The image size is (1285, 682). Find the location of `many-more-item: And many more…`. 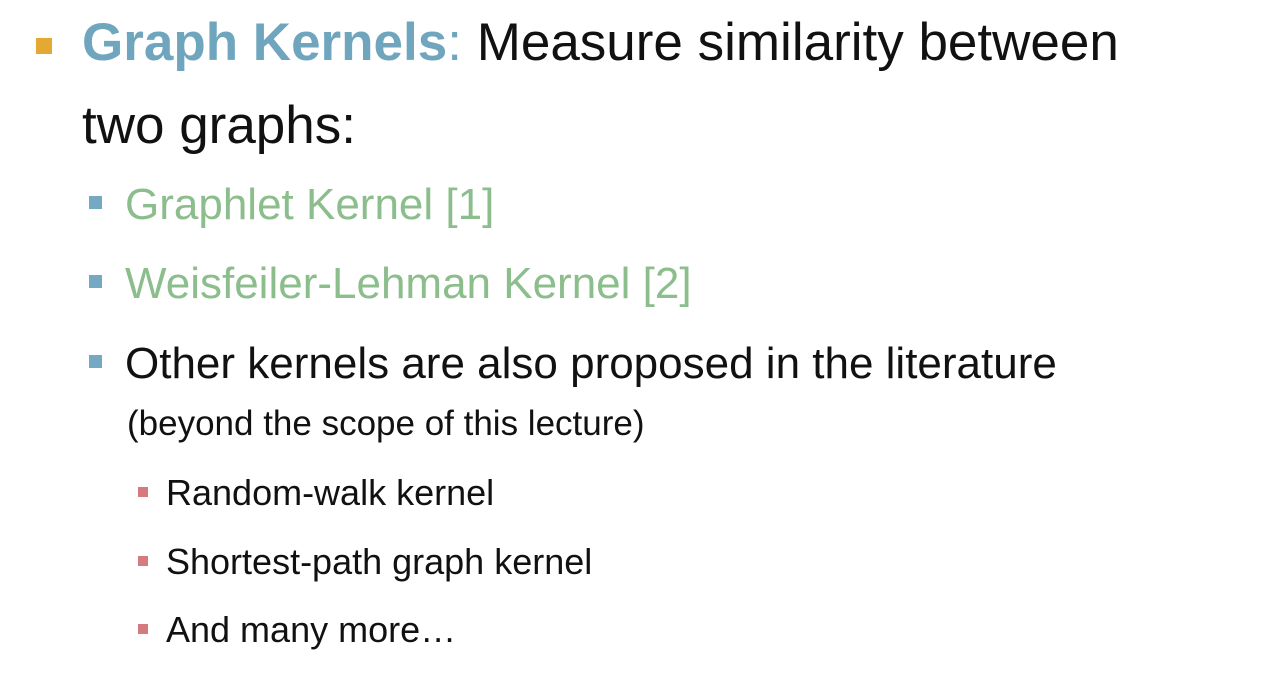

many-more-item: And many more… is located at coordinates (311, 629).